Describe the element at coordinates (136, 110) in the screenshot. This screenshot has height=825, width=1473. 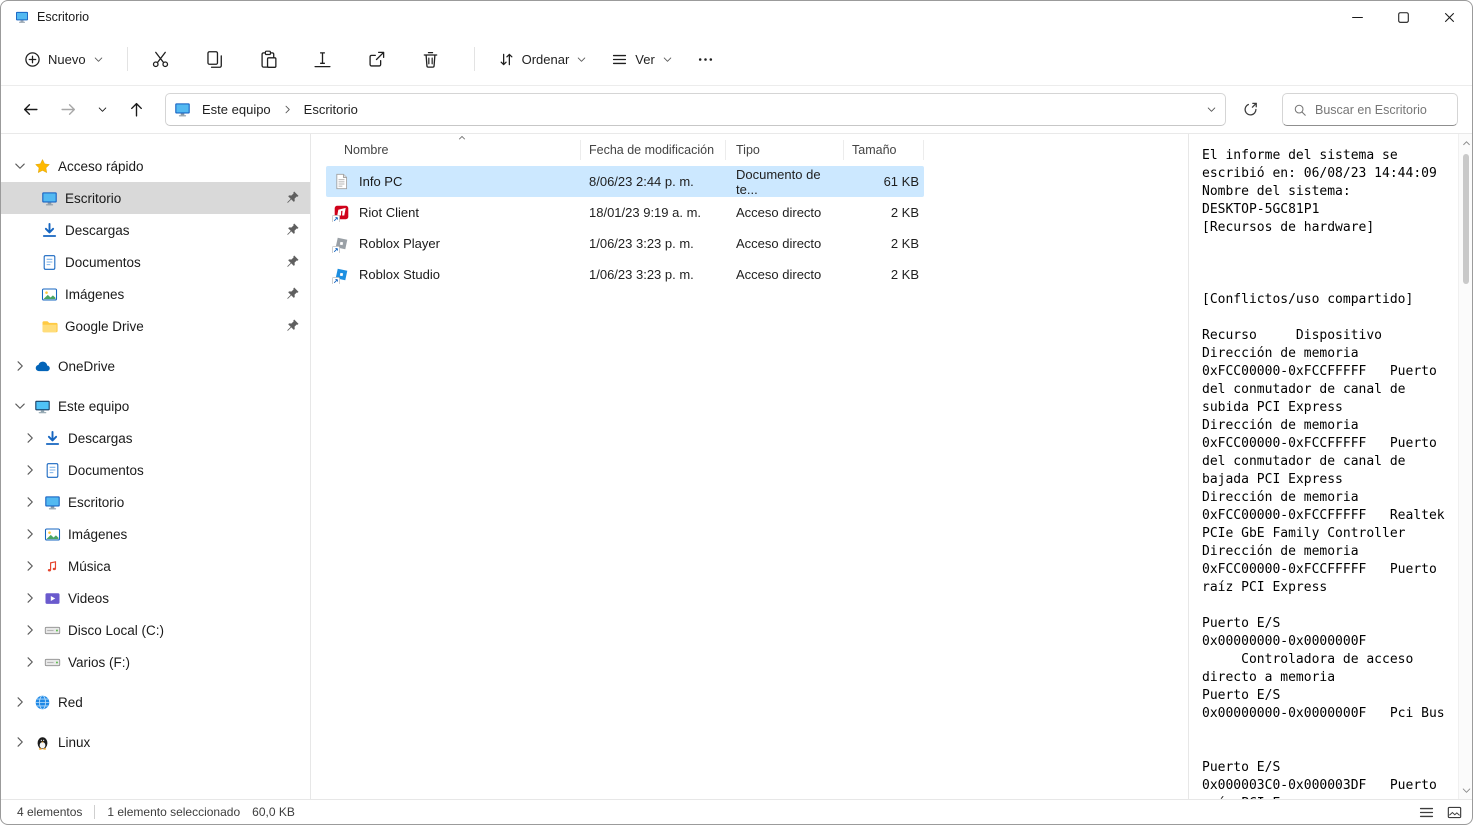
I see `up-button` at that location.